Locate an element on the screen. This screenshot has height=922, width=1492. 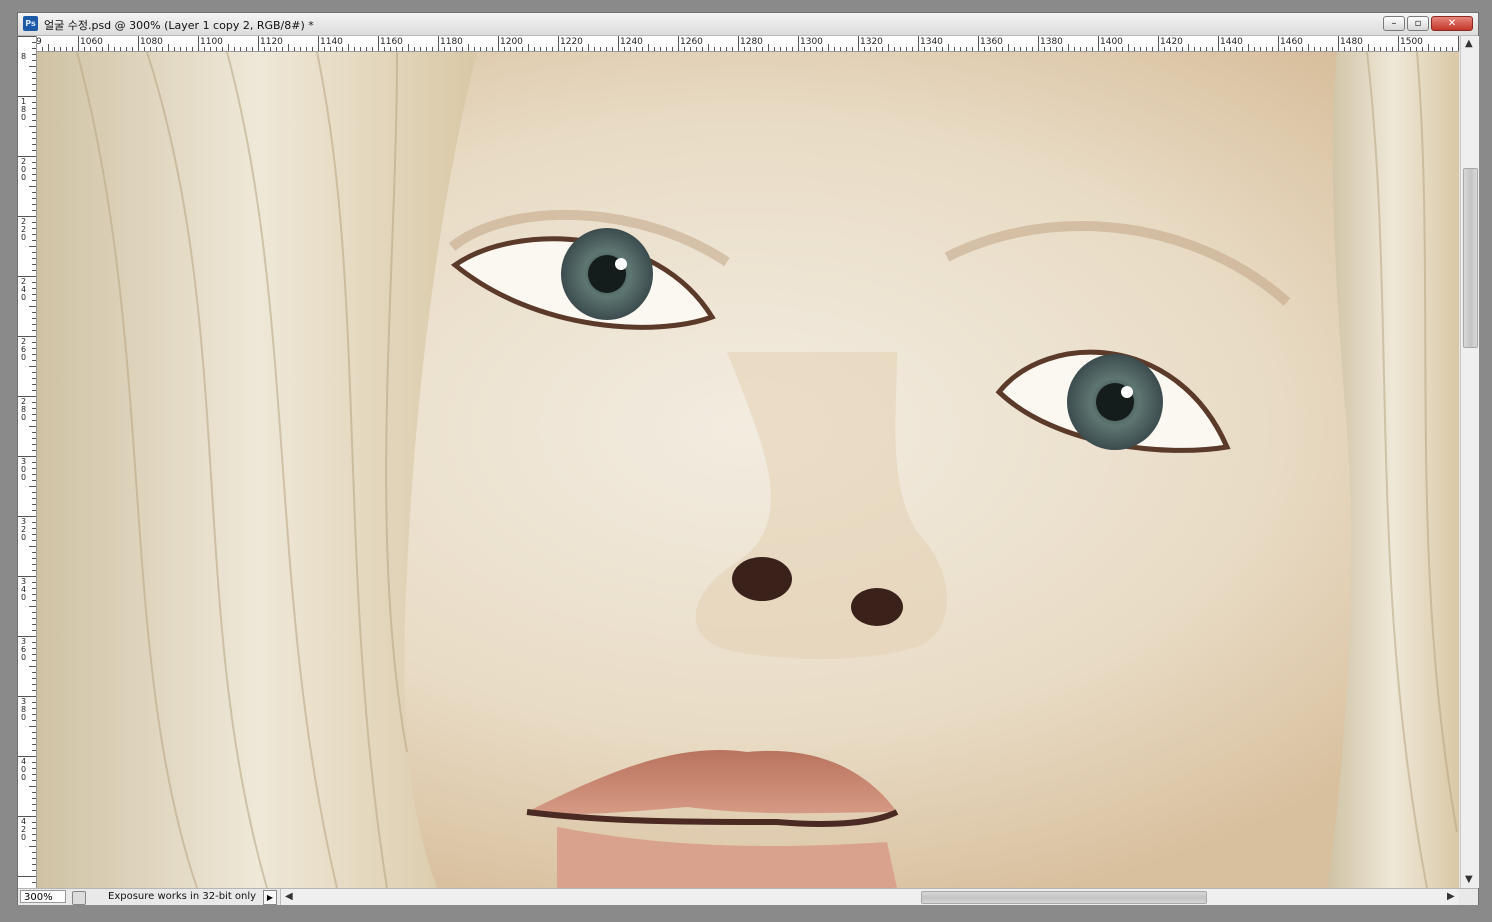
ruler-label: 360 is located at coordinates (23, 649).